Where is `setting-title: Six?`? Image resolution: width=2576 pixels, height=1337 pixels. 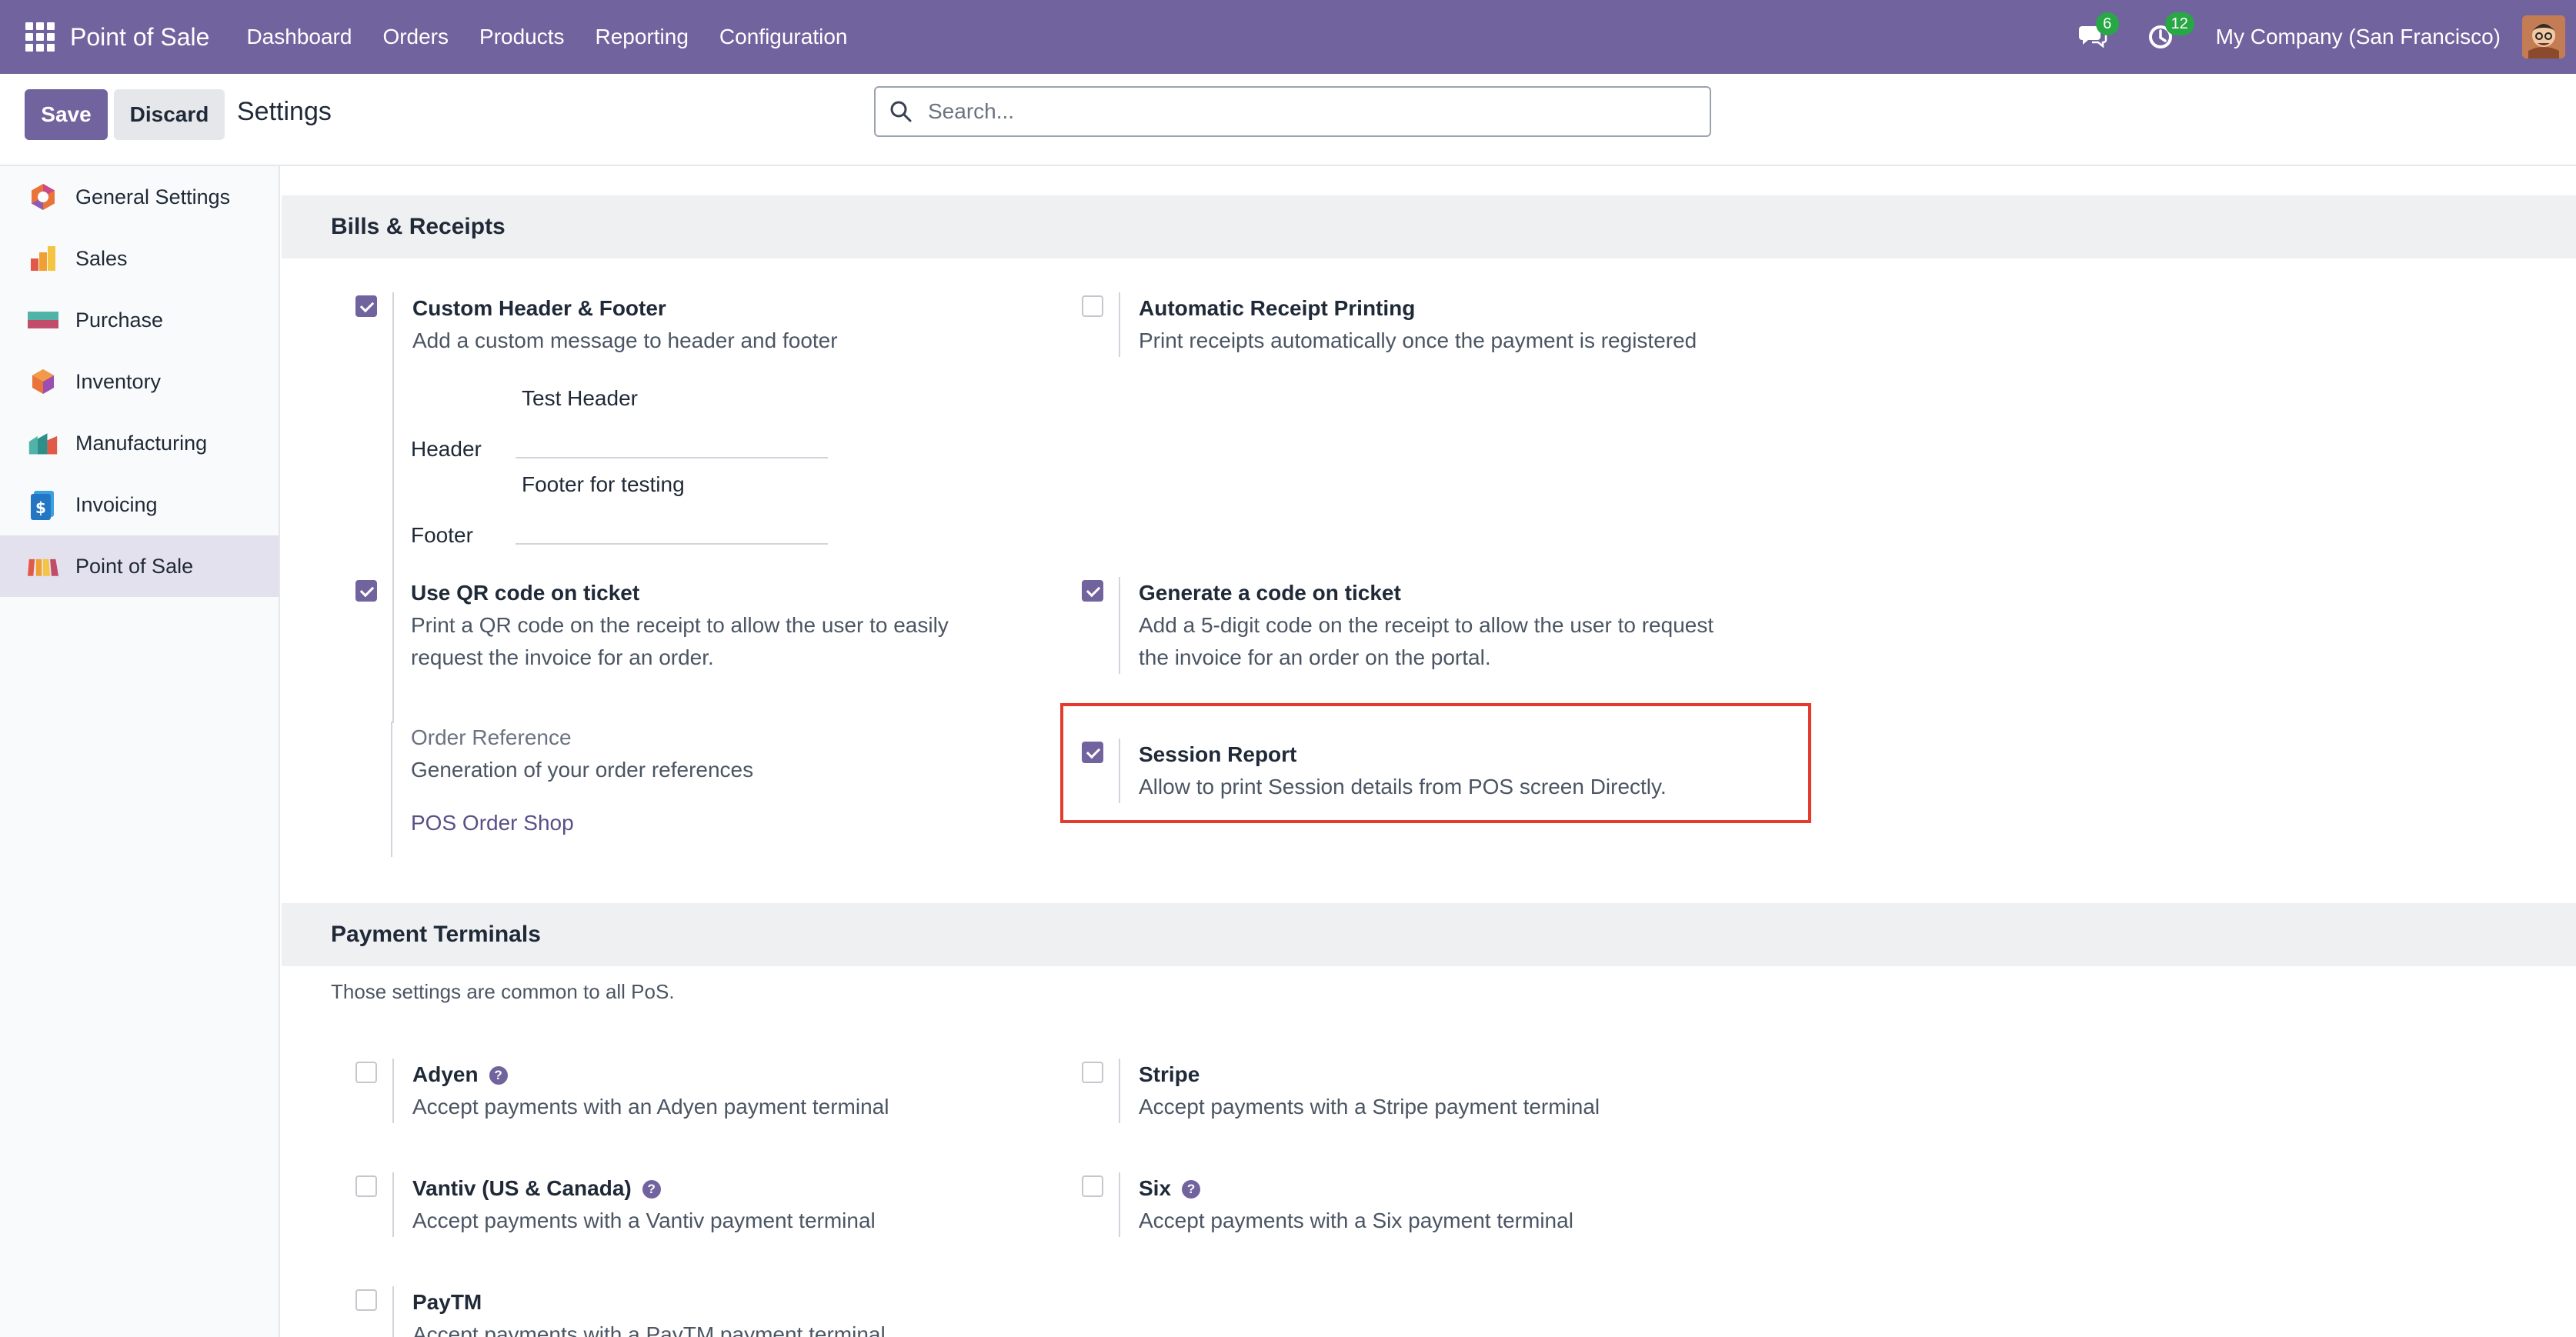
setting-title: Six? is located at coordinates (1356, 1188).